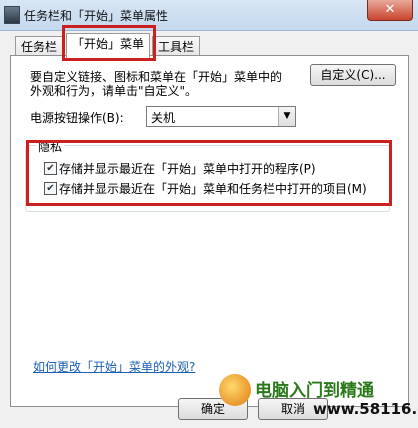 The width and height of the screenshot is (418, 428). I want to click on privacy-title: 隐私, so click(50, 146).